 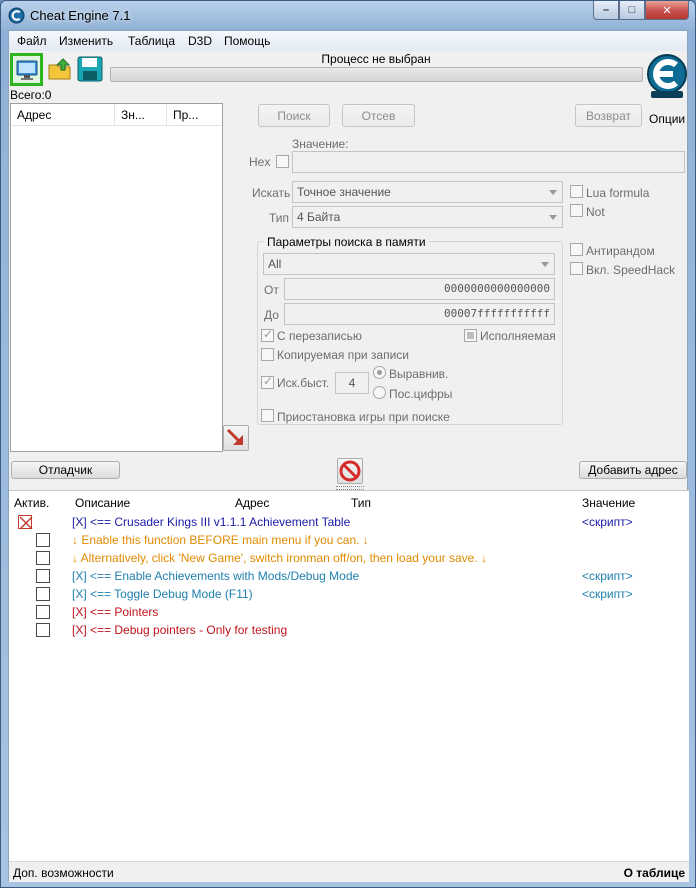 I want to click on from-label: От, so click(x=271, y=290).